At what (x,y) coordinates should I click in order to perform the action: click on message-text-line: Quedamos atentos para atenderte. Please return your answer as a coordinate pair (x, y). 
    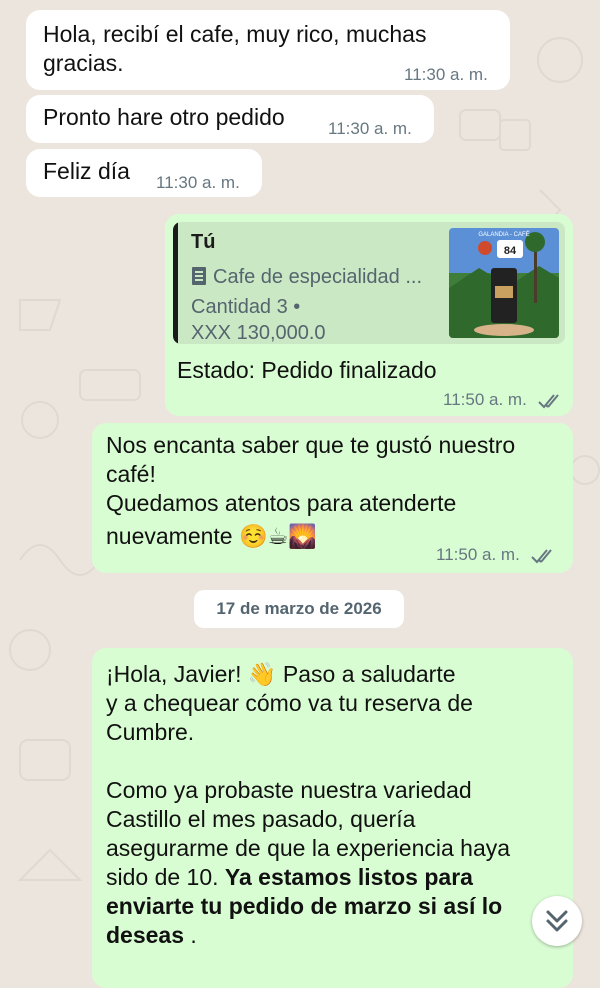
    Looking at the image, I should click on (281, 503).